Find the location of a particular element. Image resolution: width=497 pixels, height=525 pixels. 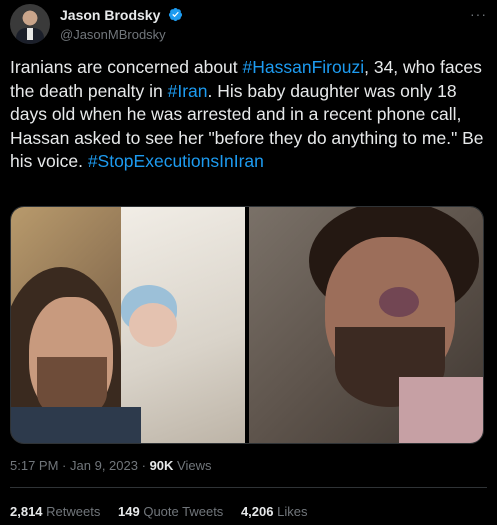

retweets-label: Retweets is located at coordinates (73, 511).